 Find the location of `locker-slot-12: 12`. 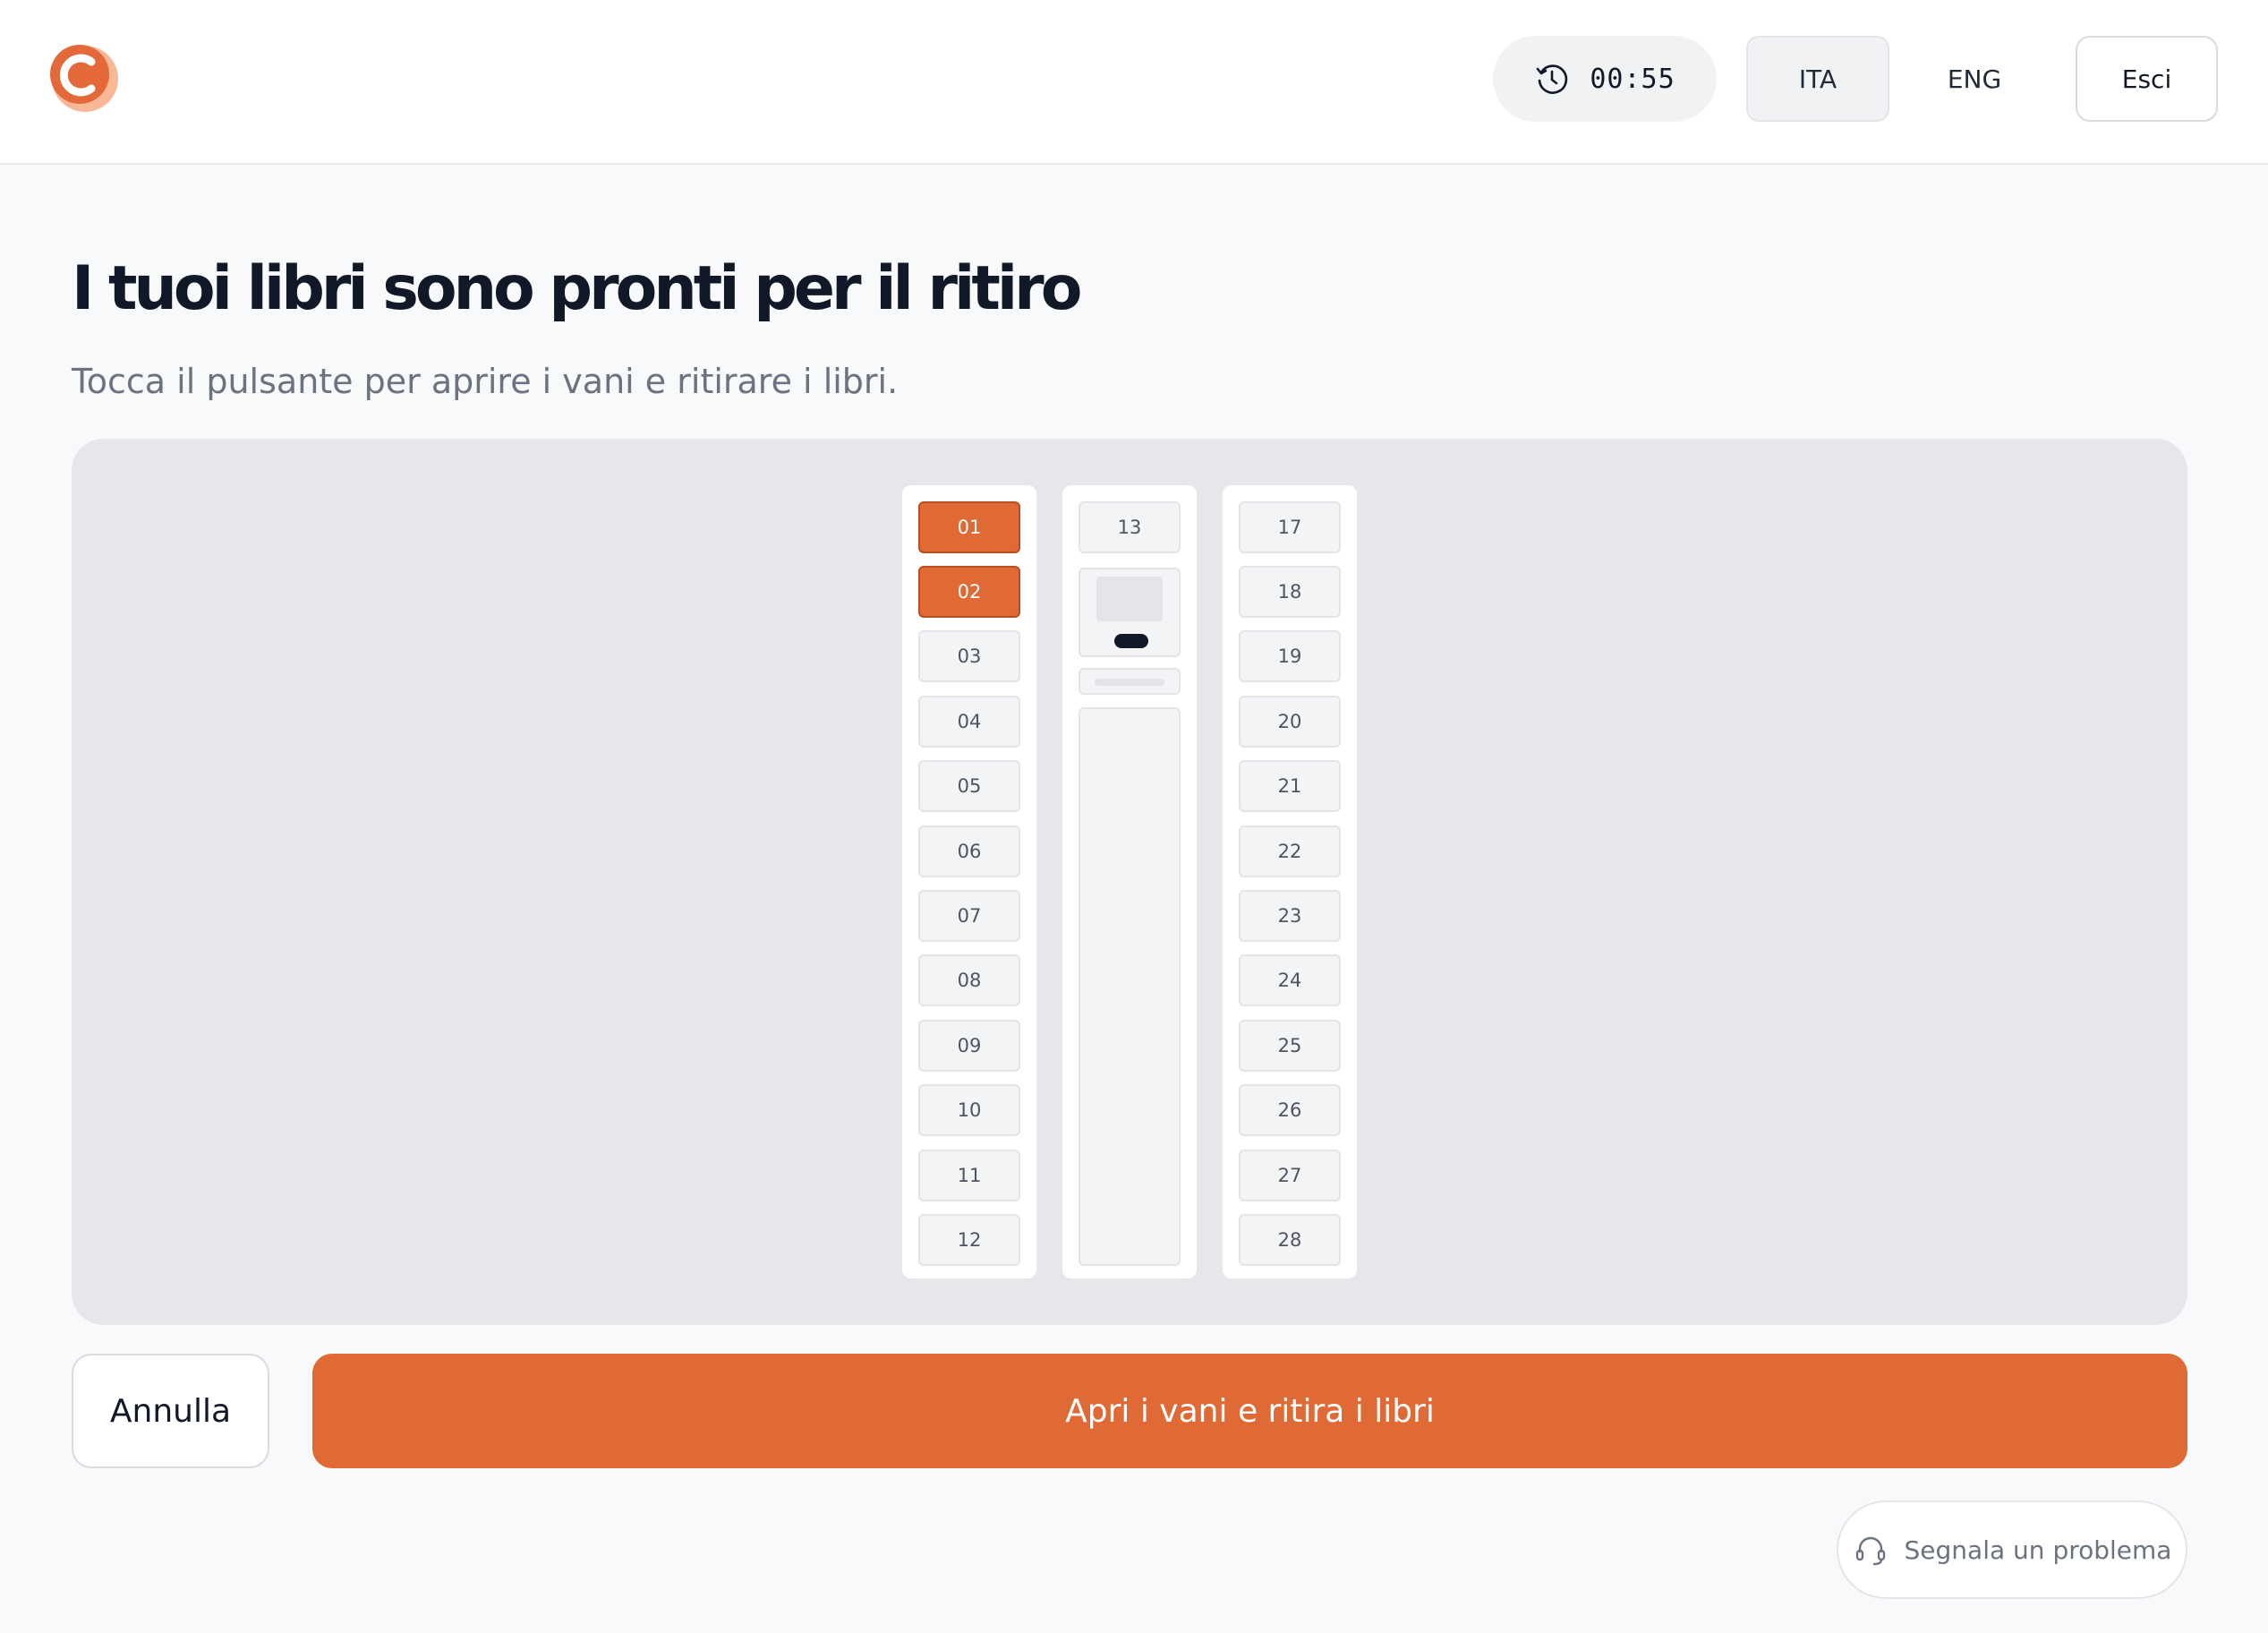

locker-slot-12: 12 is located at coordinates (969, 1240).